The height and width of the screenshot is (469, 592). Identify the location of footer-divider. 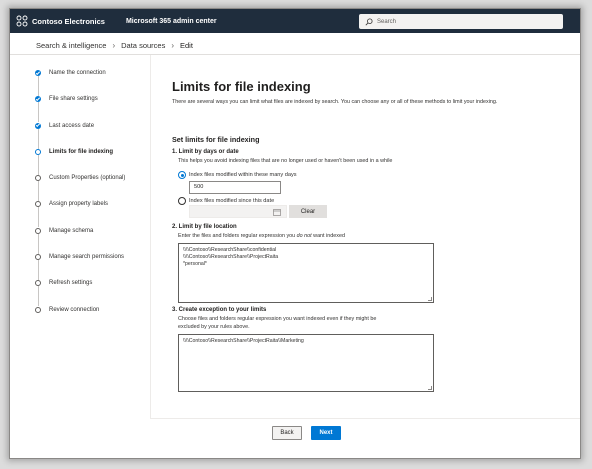
(365, 418).